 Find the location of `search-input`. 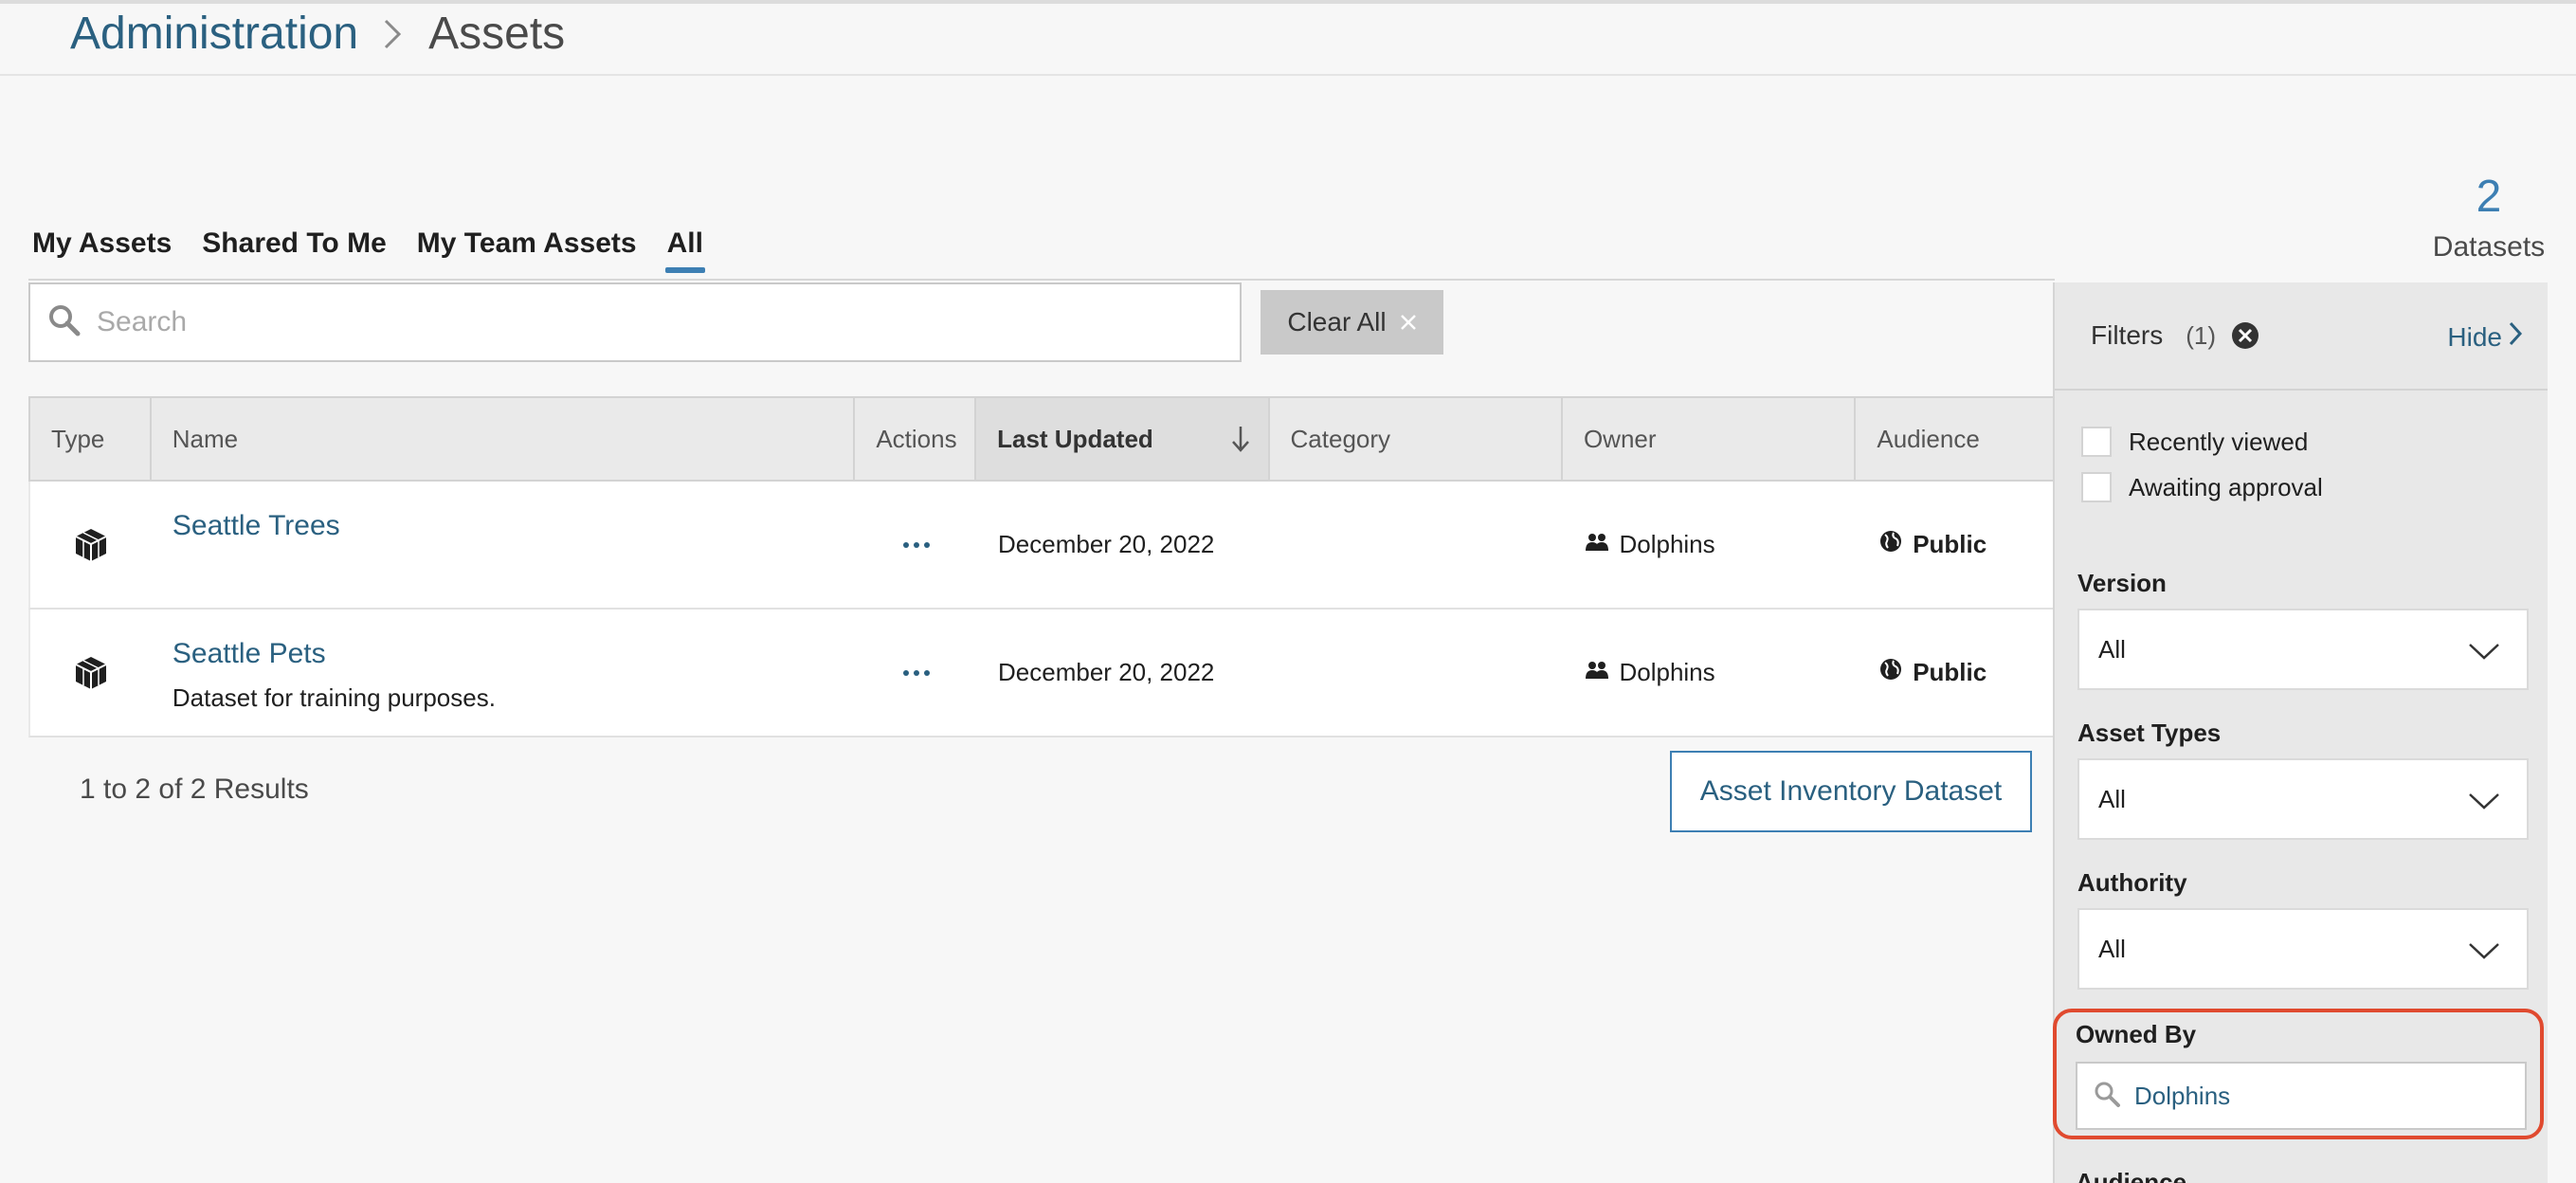

search-input is located at coordinates (668, 322).